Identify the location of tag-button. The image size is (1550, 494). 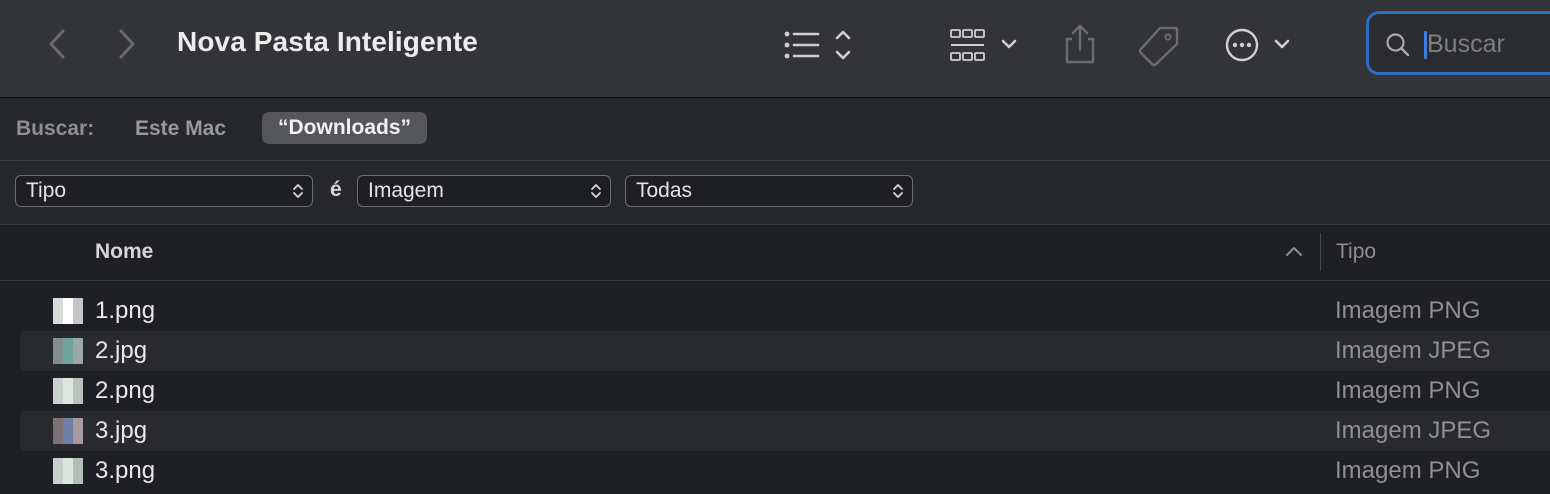
(1159, 45).